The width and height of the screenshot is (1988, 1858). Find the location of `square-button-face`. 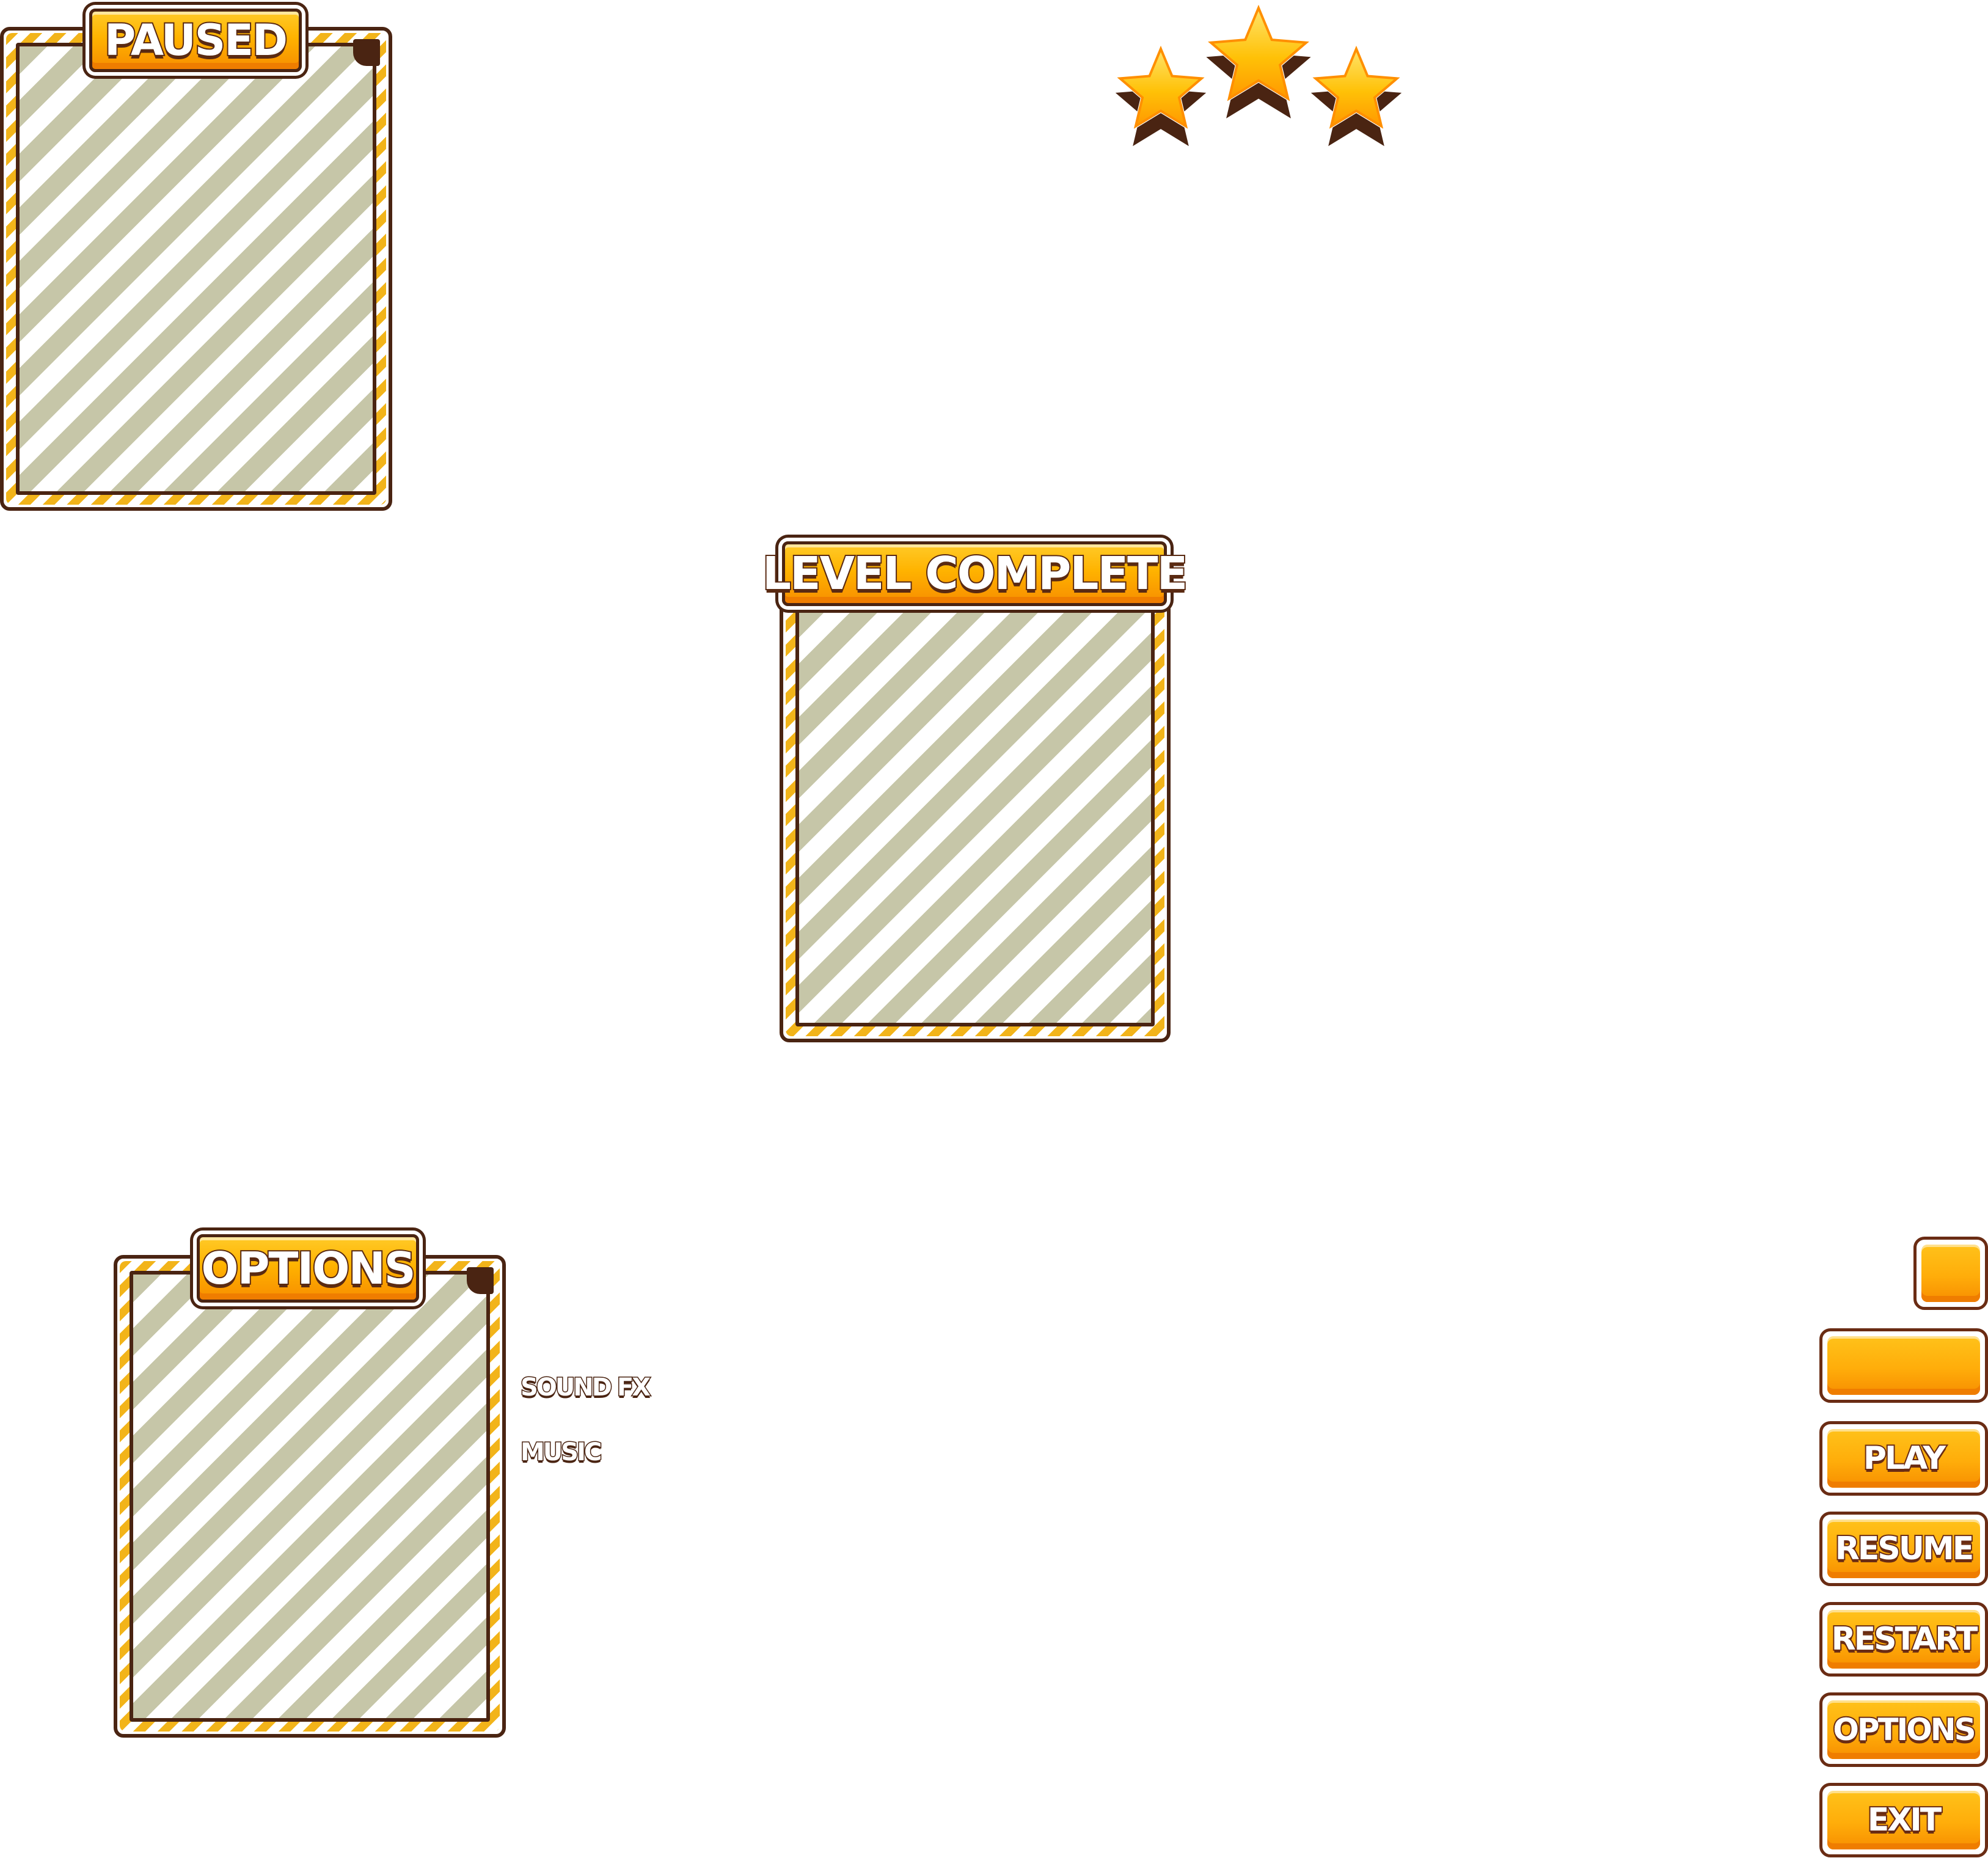

square-button-face is located at coordinates (1951, 1273).